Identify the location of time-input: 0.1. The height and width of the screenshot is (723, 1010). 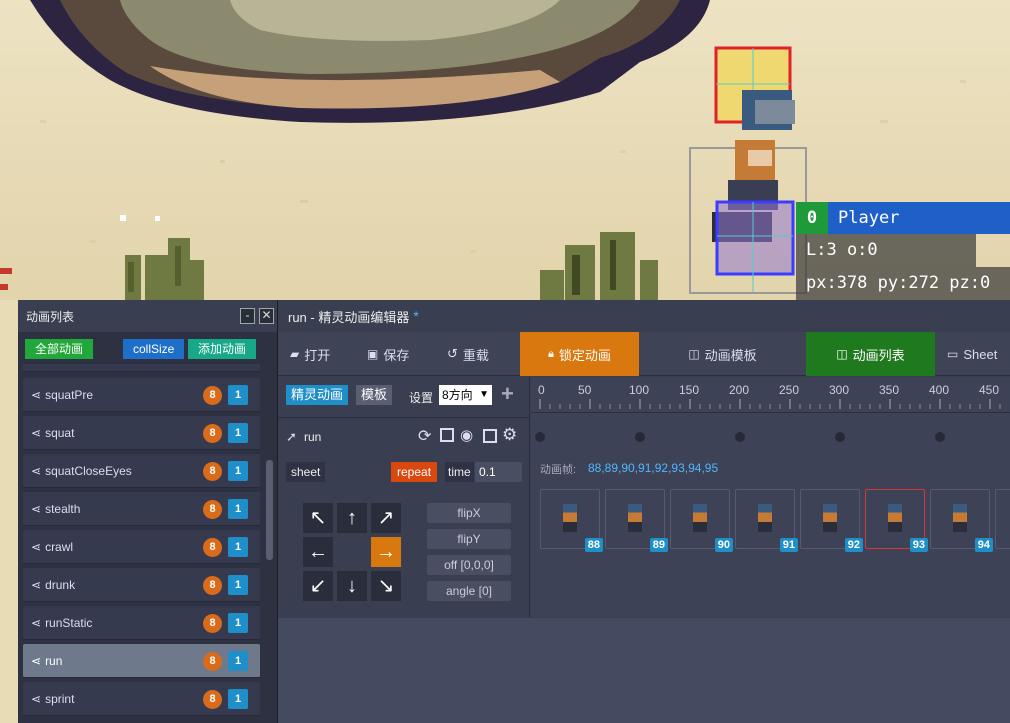
(498, 472).